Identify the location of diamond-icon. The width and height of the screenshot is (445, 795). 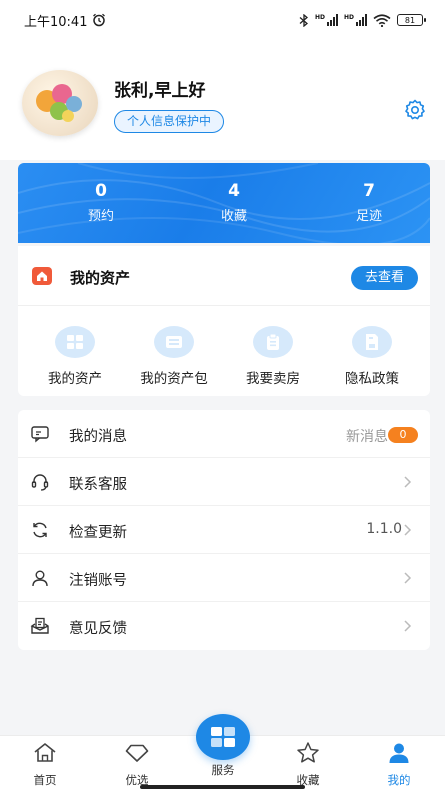
(137, 753).